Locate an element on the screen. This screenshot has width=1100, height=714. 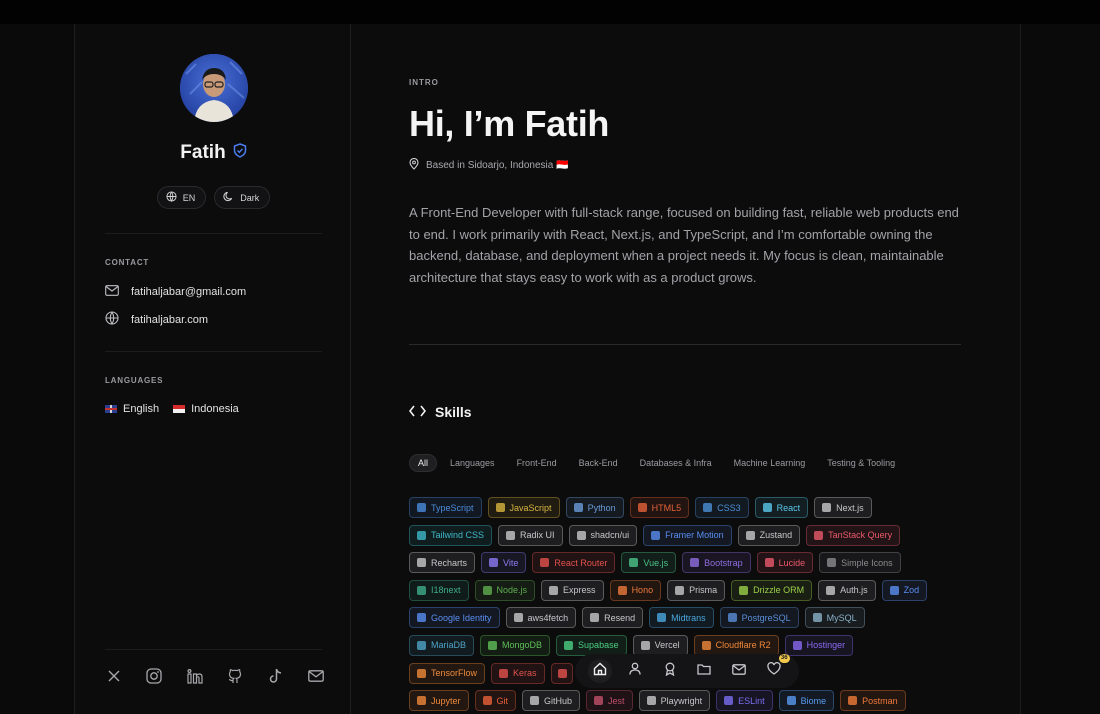
tab-back-end: Back-End is located at coordinates (598, 463).